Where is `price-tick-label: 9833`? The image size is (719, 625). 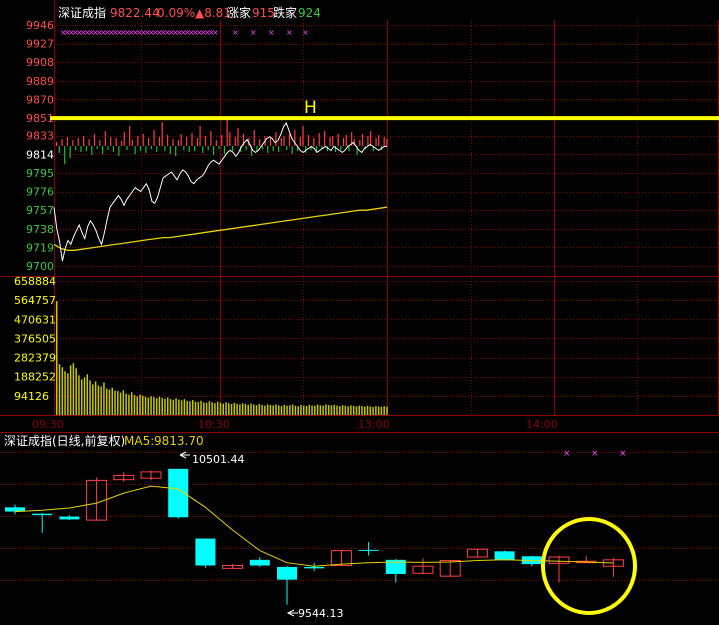
price-tick-label: 9833 is located at coordinates (40, 136).